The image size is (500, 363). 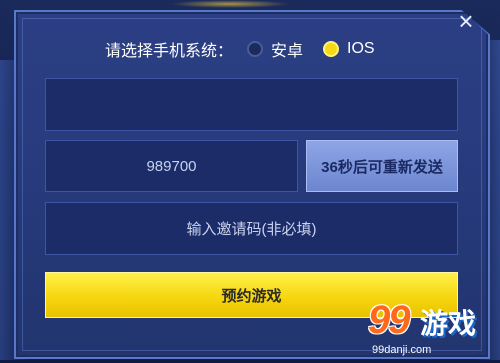 I want to click on resend-code-button: 36秒后可重新发送, so click(x=382, y=166).